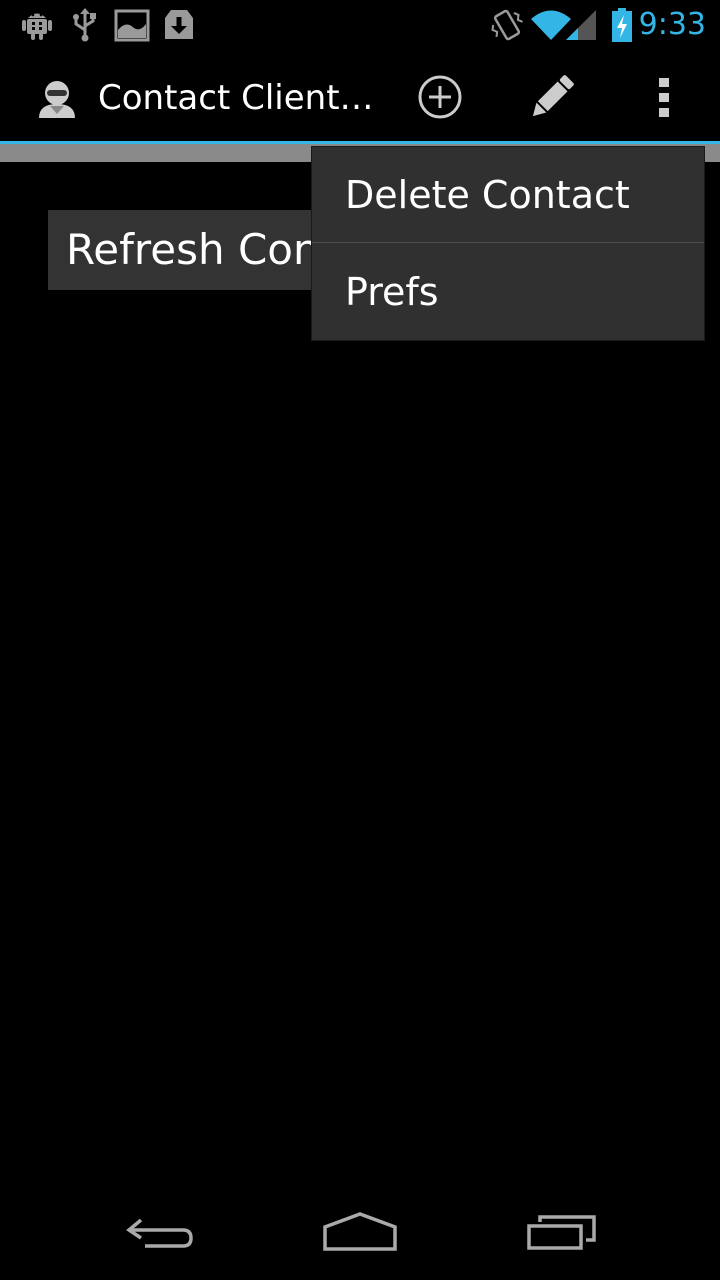 The height and width of the screenshot is (1280, 720). I want to click on overflow-menu: Delete Contact Prefs, so click(508, 243).